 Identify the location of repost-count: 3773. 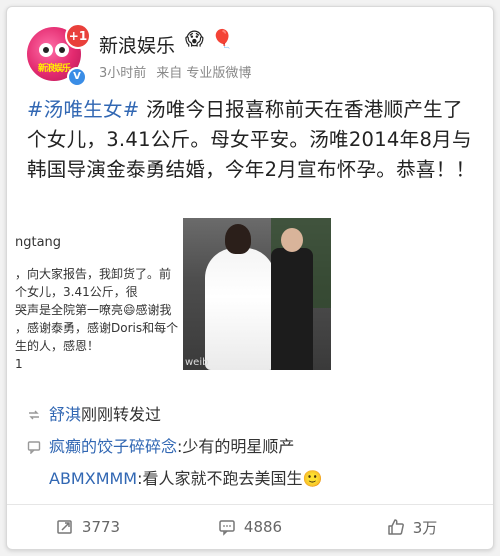
(101, 527).